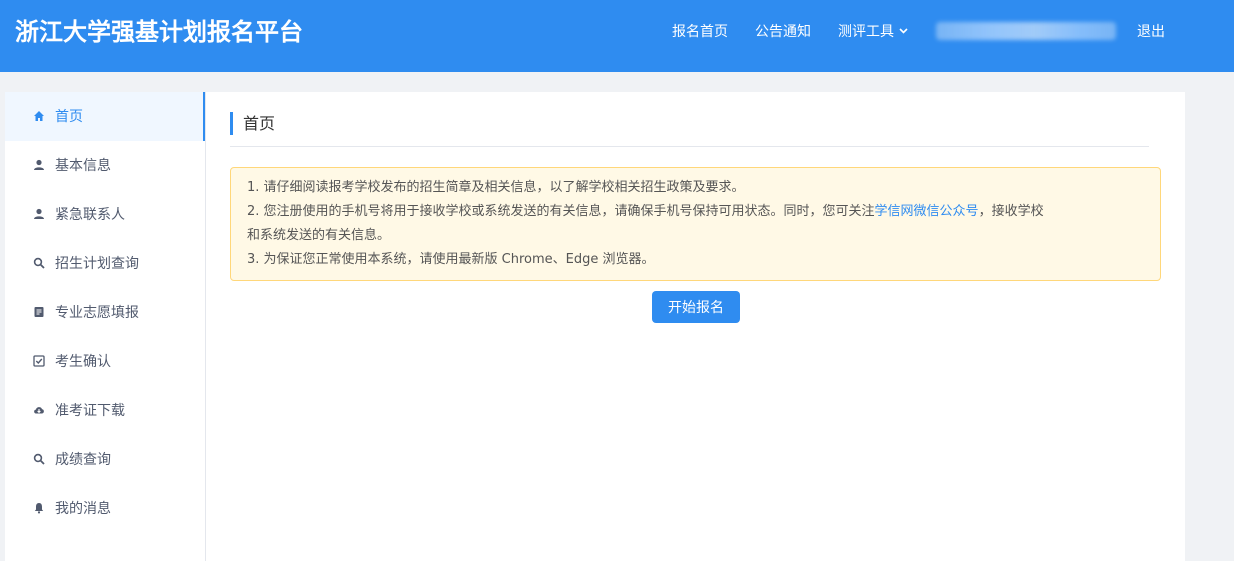  Describe the element at coordinates (231, 123) in the screenshot. I see `title-accent-bar` at that location.